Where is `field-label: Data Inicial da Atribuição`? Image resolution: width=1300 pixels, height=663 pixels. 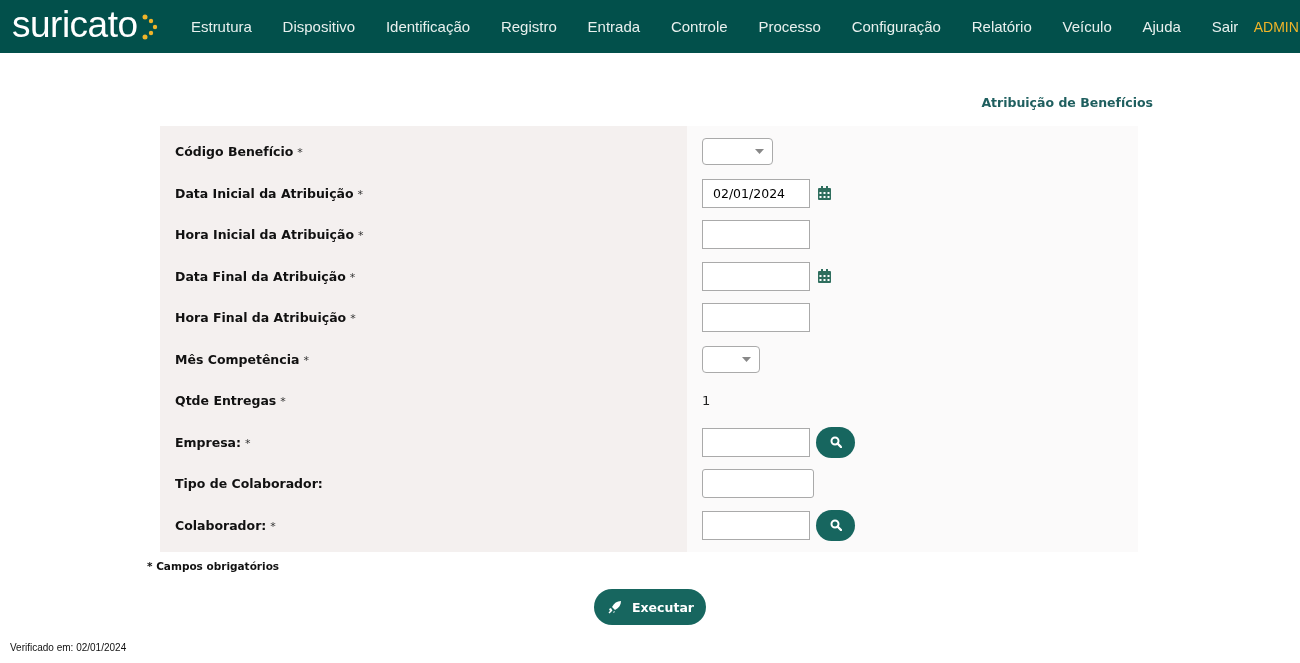
field-label: Data Inicial da Atribuição is located at coordinates (264, 193).